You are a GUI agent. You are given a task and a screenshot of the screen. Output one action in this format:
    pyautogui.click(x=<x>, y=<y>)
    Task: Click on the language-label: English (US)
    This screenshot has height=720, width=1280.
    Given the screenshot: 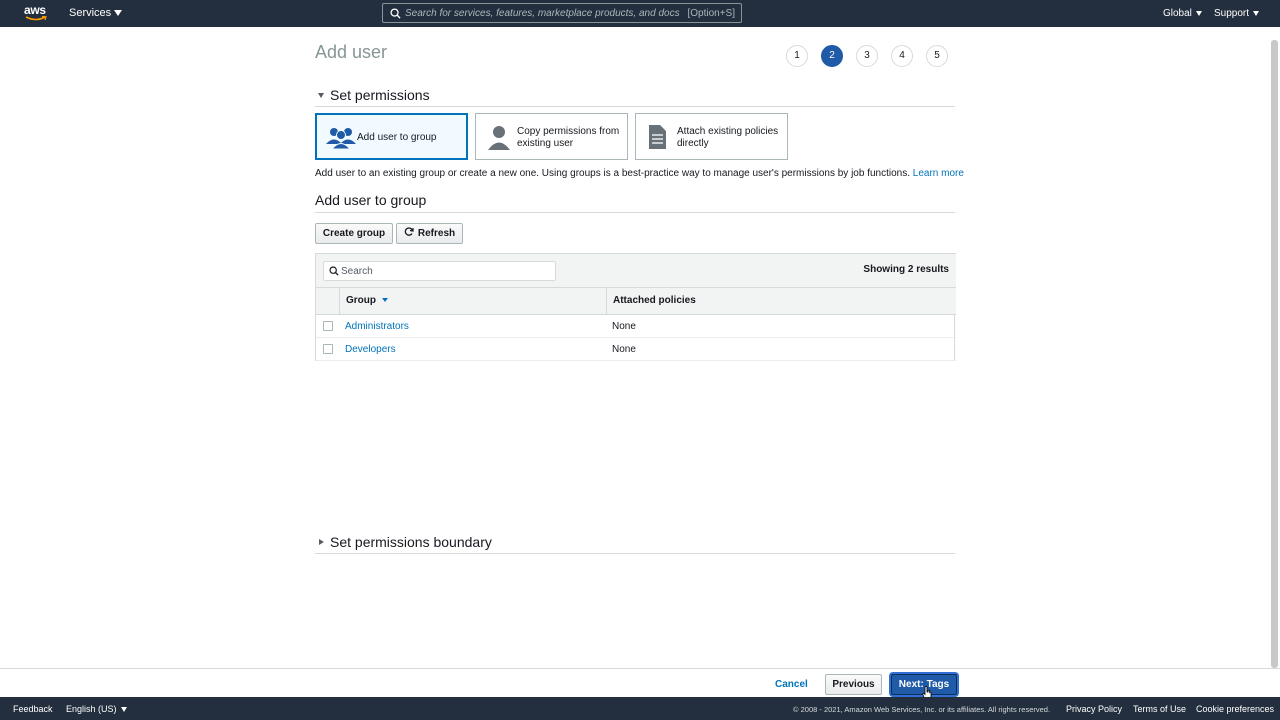 What is the action you would take?
    pyautogui.click(x=91, y=709)
    